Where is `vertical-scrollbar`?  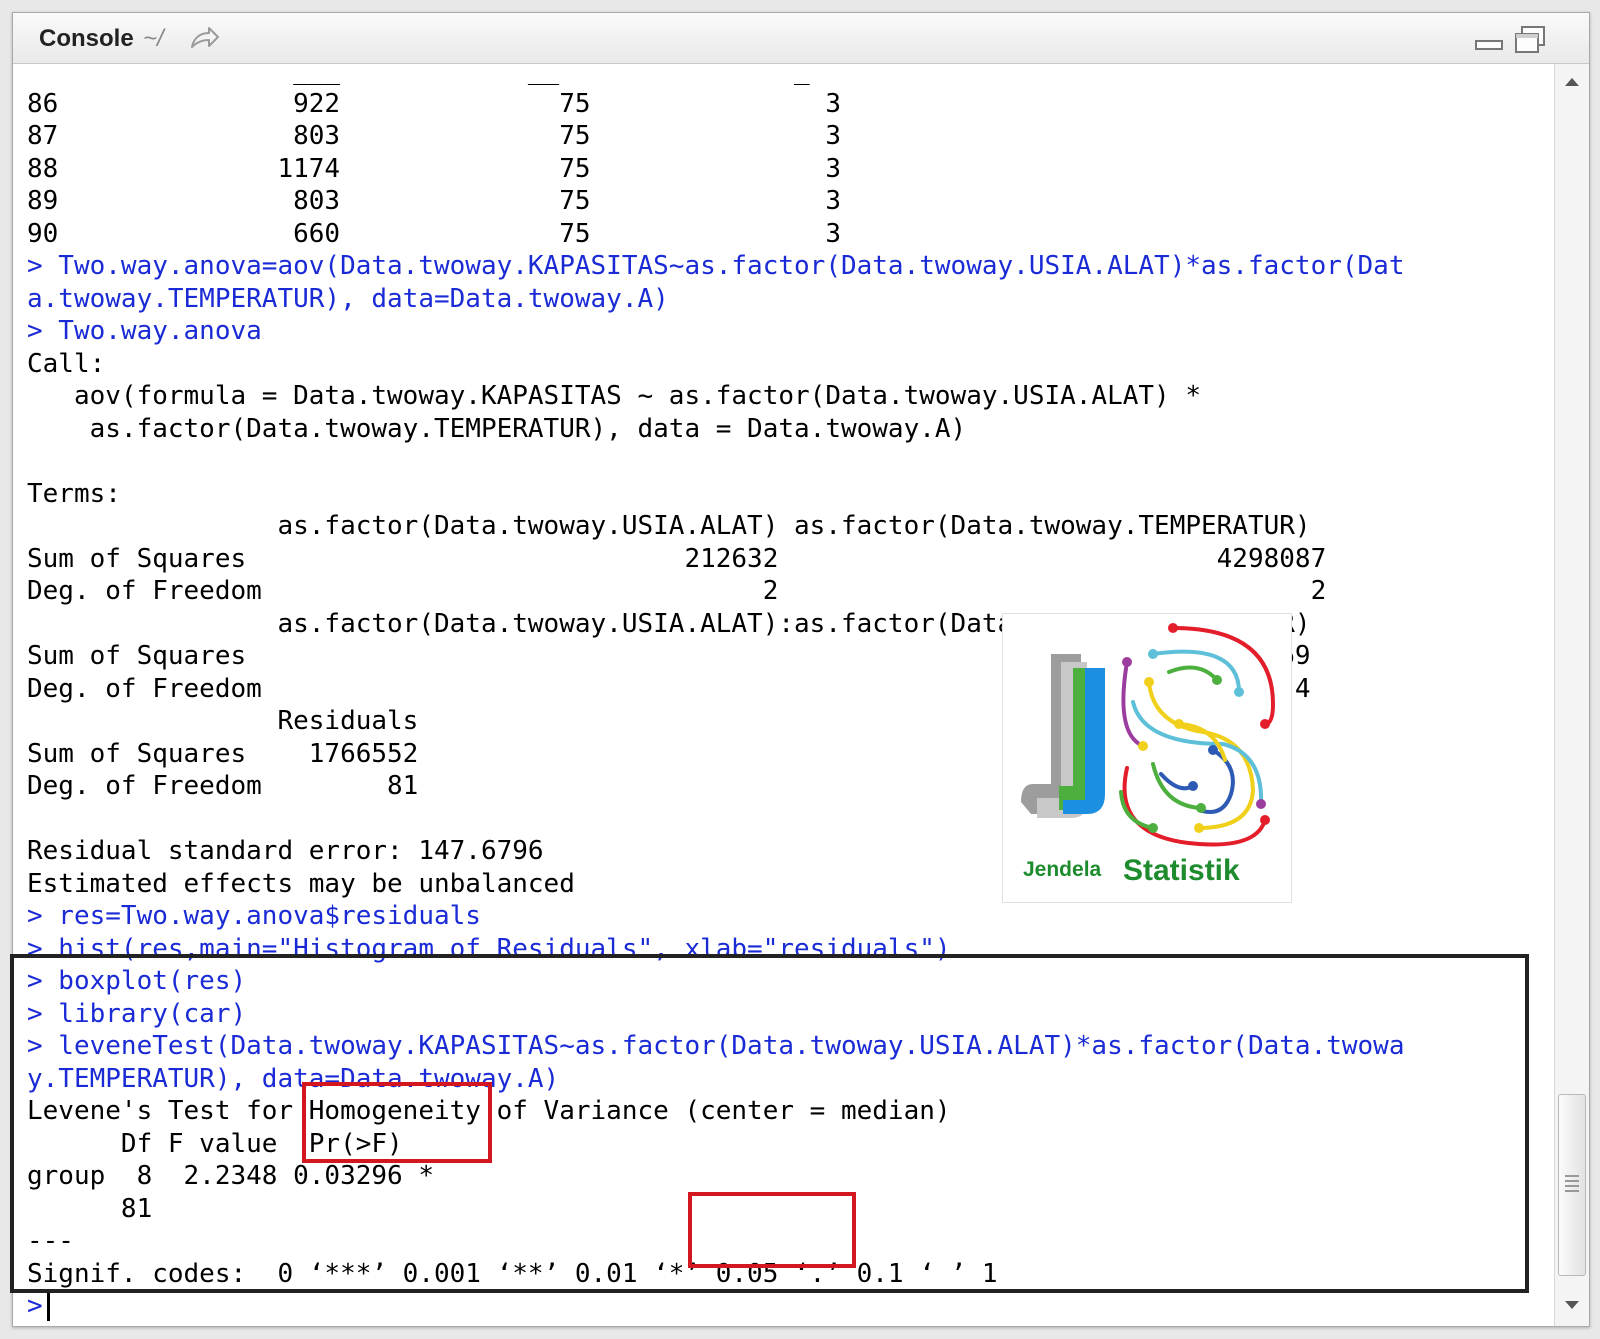
vertical-scrollbar is located at coordinates (1571, 695).